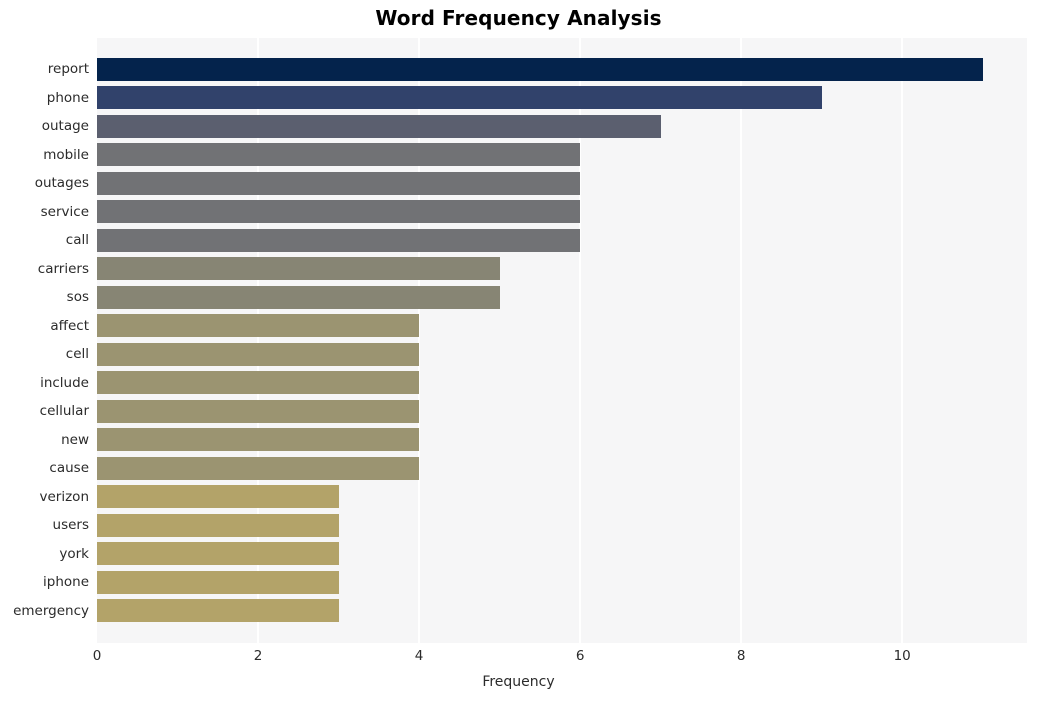  I want to click on y-tick-label: include, so click(64, 382).